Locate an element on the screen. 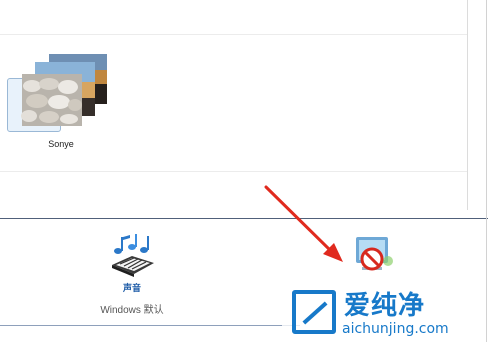  watermark: 爱纯净 aichunjing.com is located at coordinates (385, 313).